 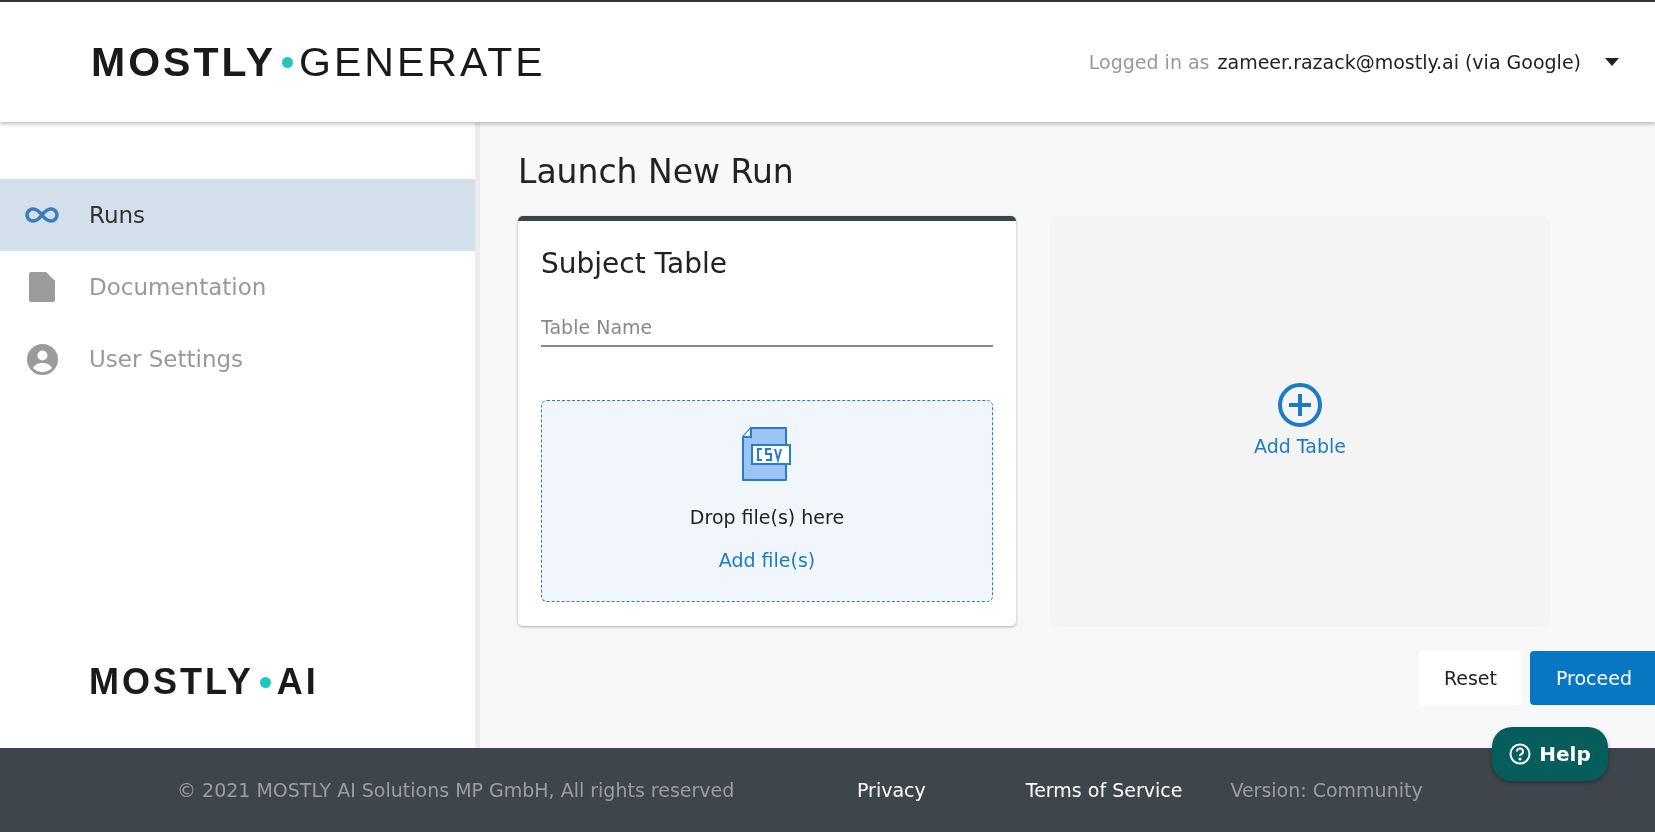 I want to click on file-drop-zone: Drop file(s) here Add file(s), so click(x=767, y=500).